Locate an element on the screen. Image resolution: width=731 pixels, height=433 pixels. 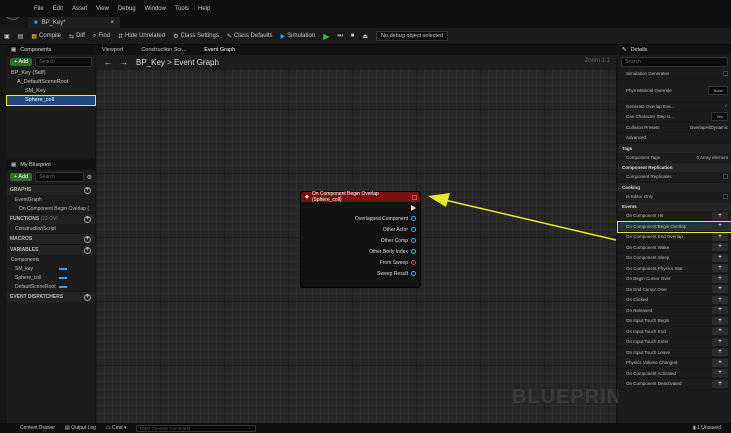
detail-label: Is Editor Only is located at coordinates (640, 196).